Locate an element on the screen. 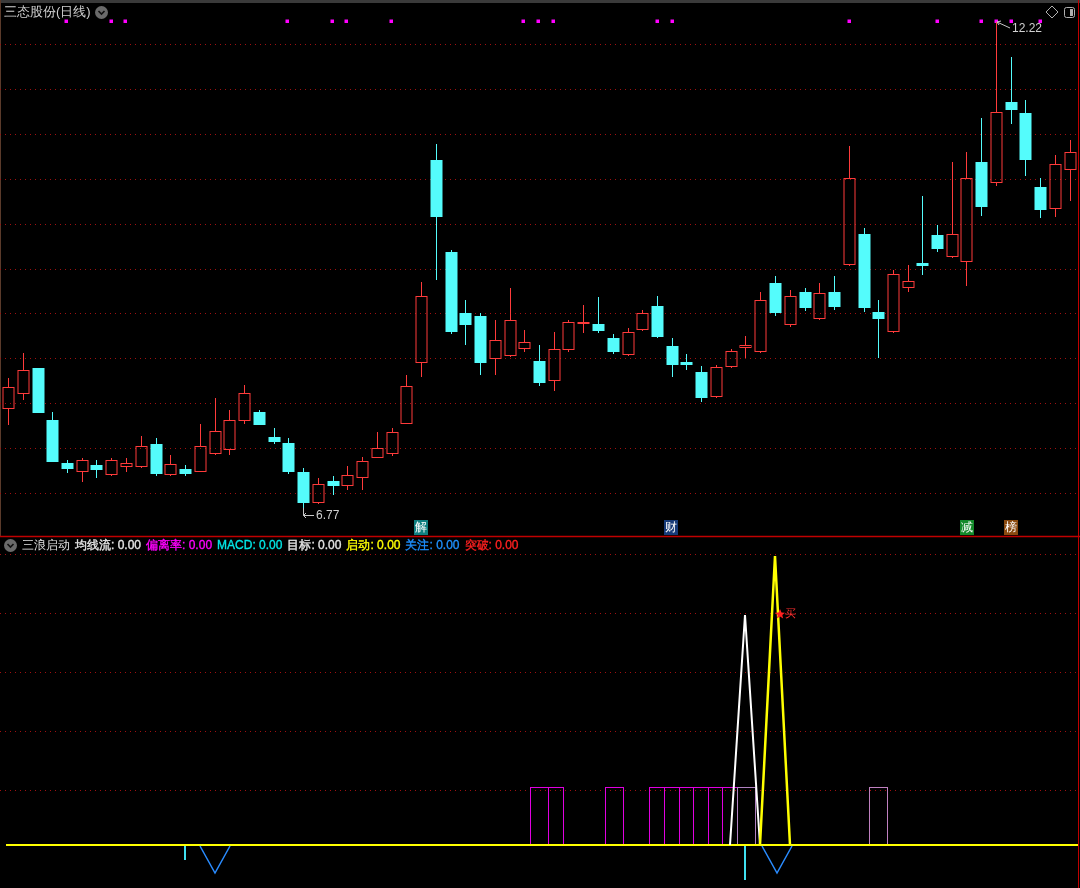 This screenshot has height=888, width=1080. indicator-value: 关注: 0.00 is located at coordinates (432, 545).